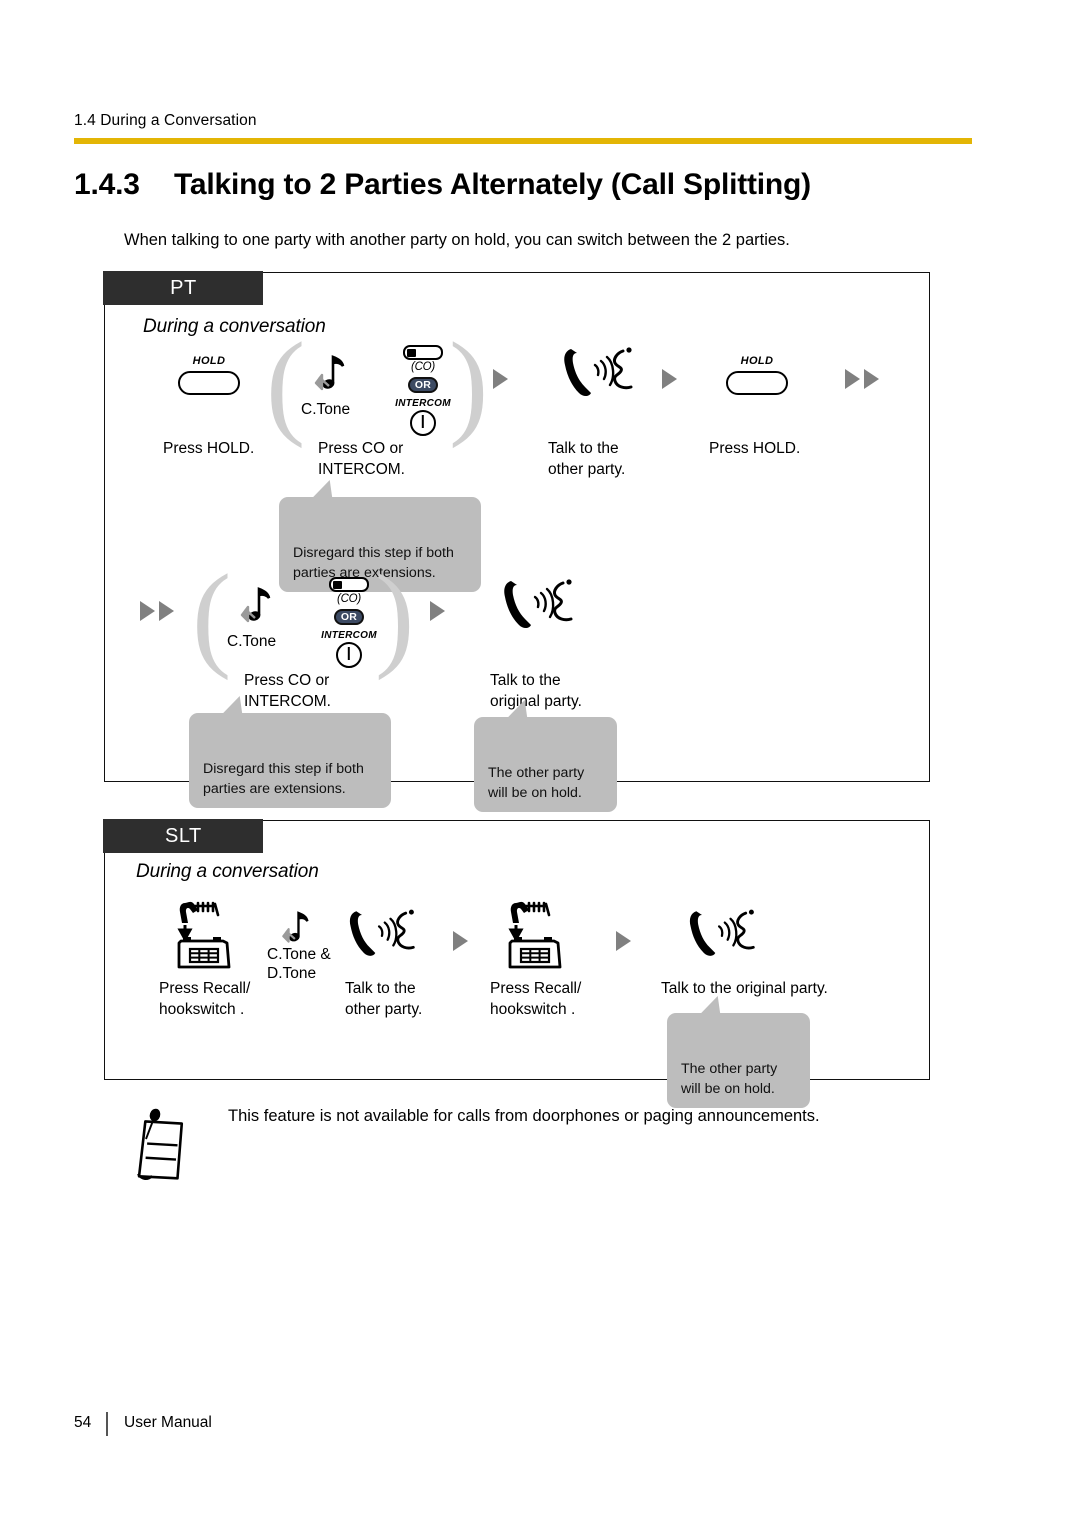 This screenshot has width=1080, height=1528. I want to click on slt-balloon: The other party will be on hold., so click(738, 1052).